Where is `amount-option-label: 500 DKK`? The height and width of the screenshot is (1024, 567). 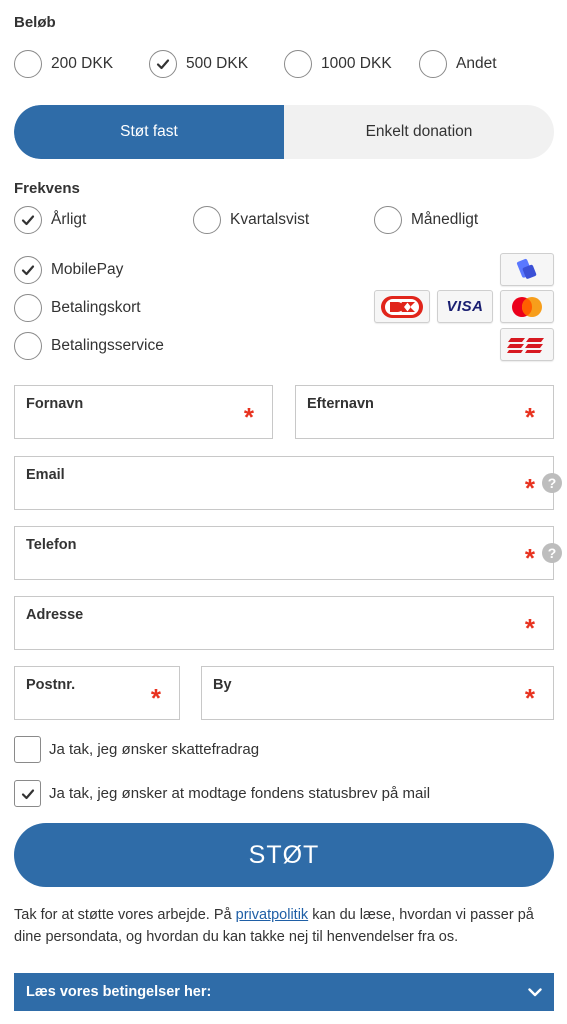
amount-option-label: 500 DKK is located at coordinates (217, 63).